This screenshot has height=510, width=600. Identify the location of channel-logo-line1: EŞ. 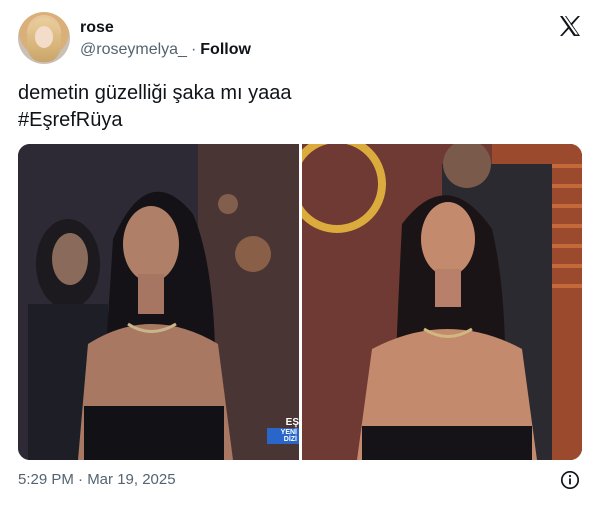
(292, 422).